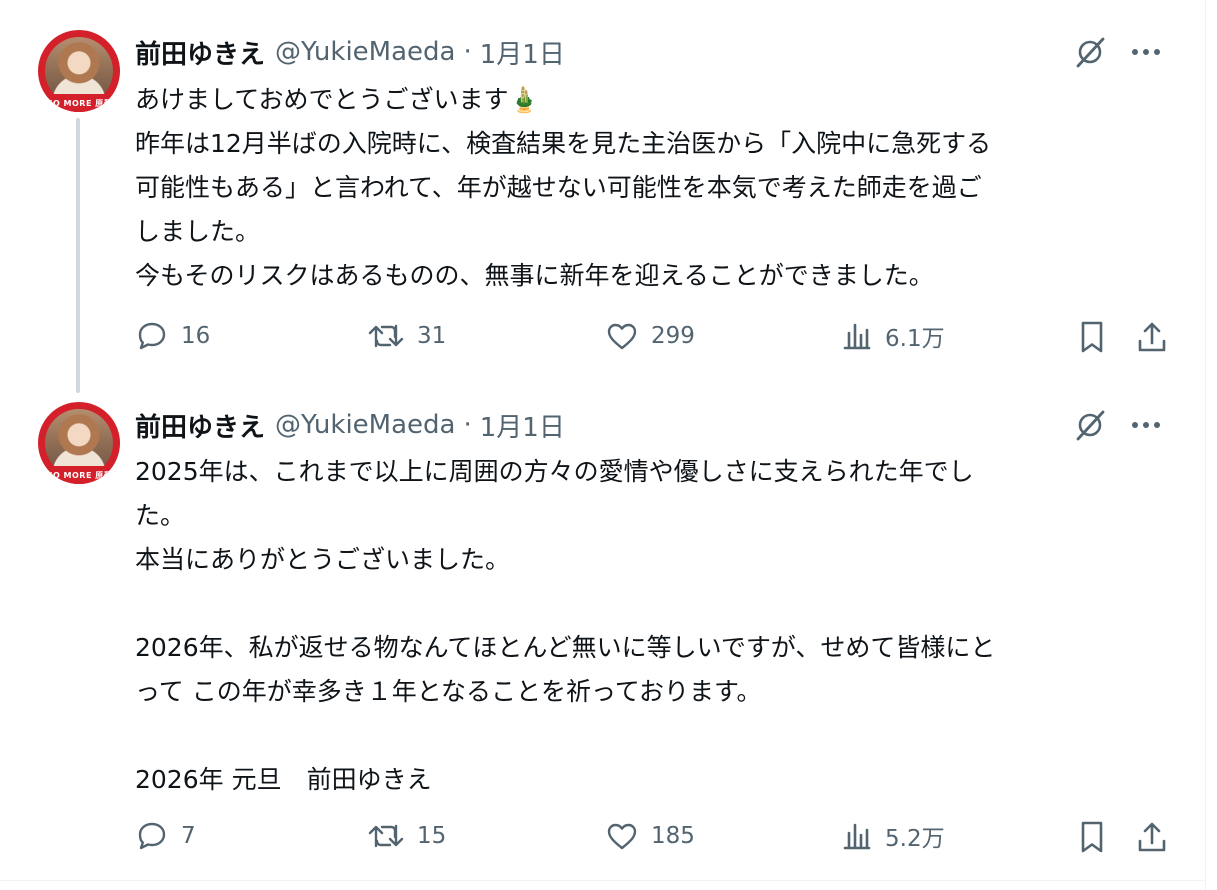 The height and width of the screenshot is (890, 1217). I want to click on timeline-border-bottom, so click(603, 880).